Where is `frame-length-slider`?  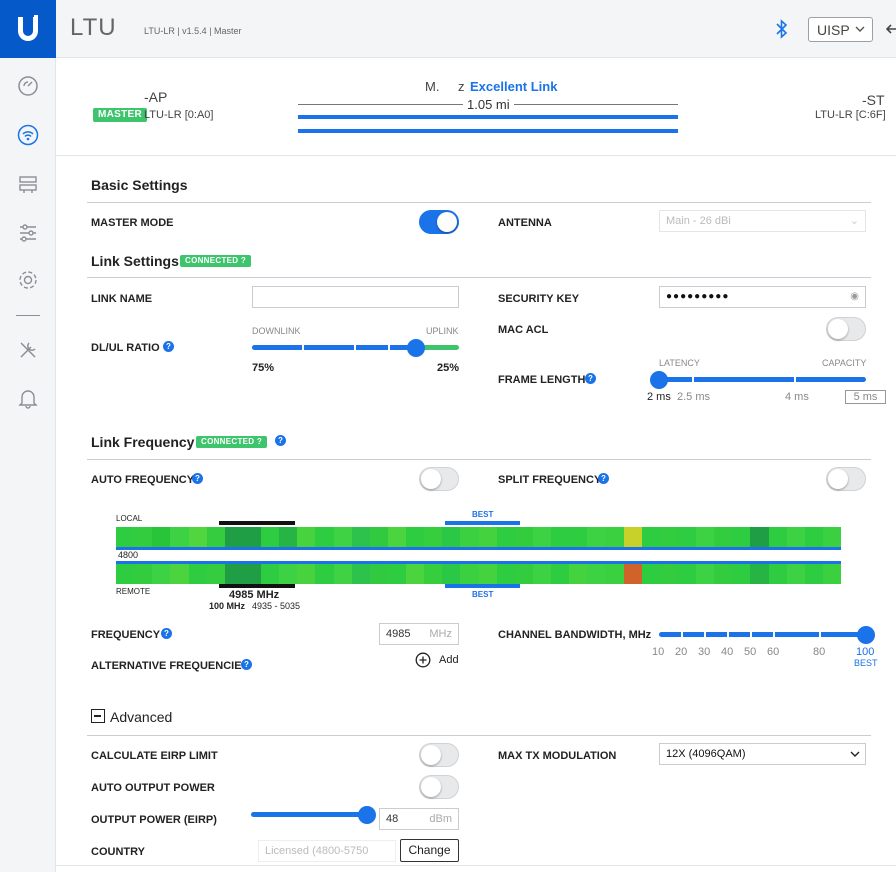
frame-length-slider is located at coordinates (758, 380).